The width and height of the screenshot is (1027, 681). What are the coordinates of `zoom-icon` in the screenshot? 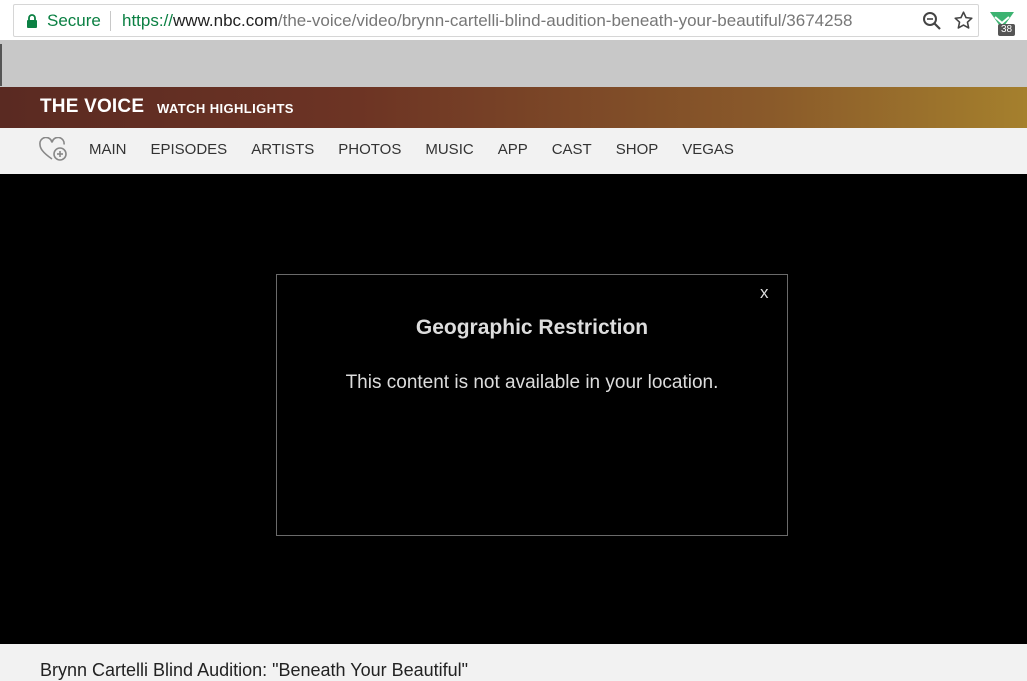 It's located at (932, 21).